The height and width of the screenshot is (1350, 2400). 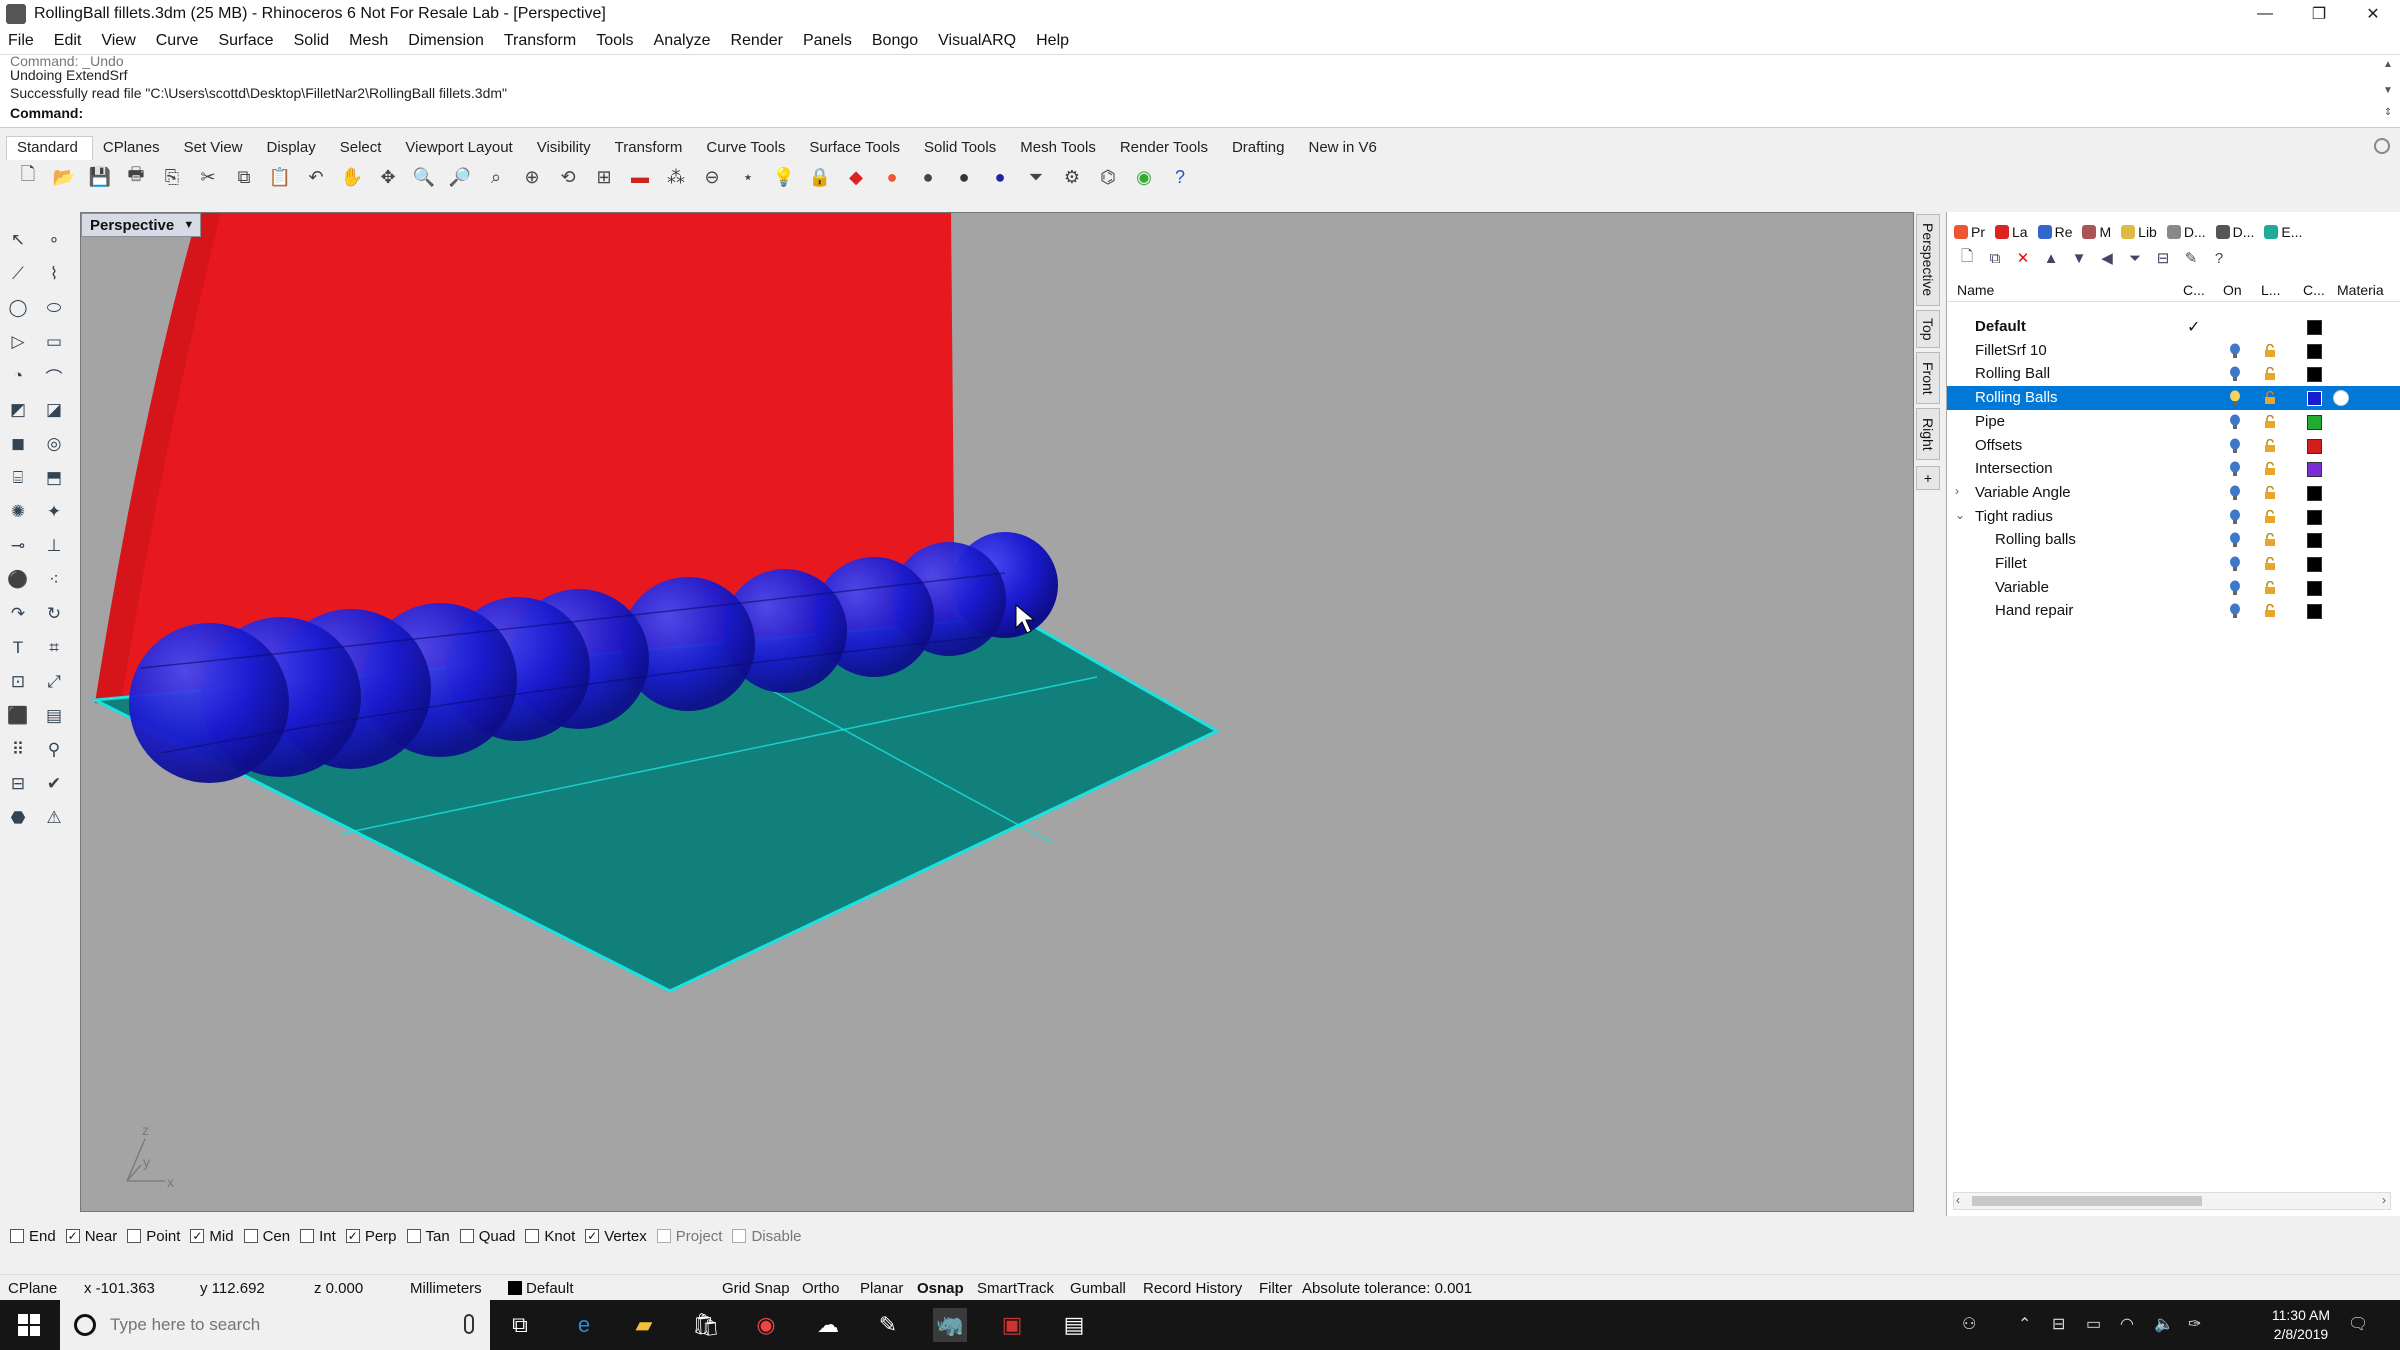 I want to click on split-icon: ⁖, so click(x=54, y=580).